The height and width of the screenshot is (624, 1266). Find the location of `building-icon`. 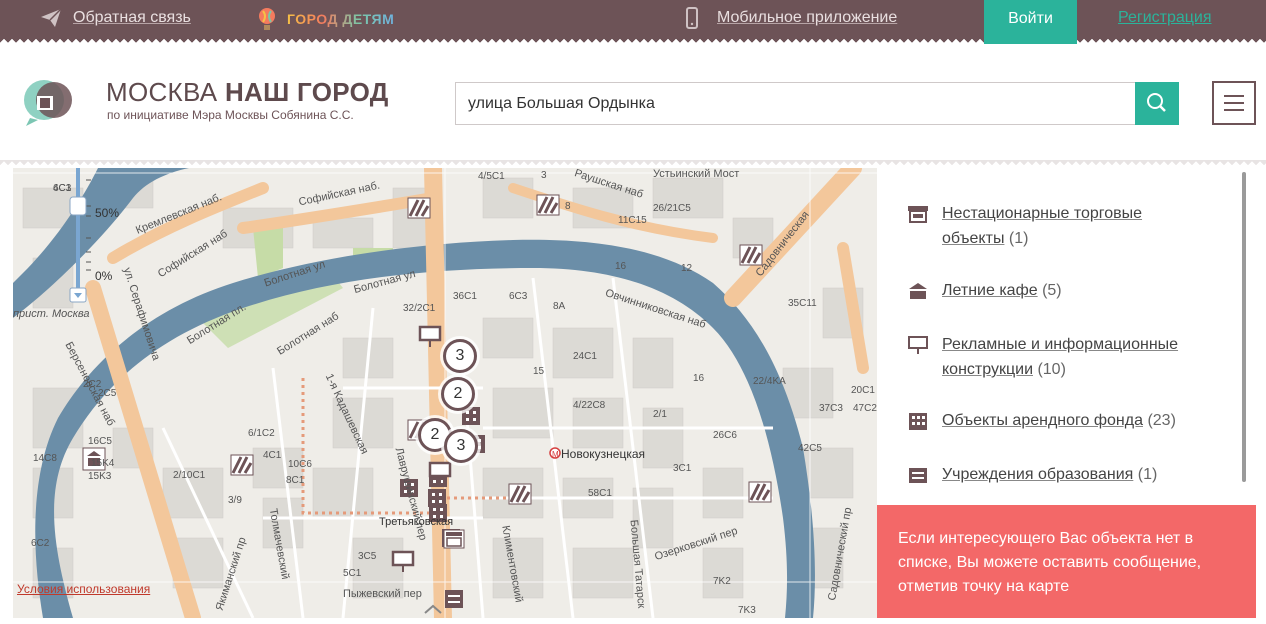

building-icon is located at coordinates (918, 421).